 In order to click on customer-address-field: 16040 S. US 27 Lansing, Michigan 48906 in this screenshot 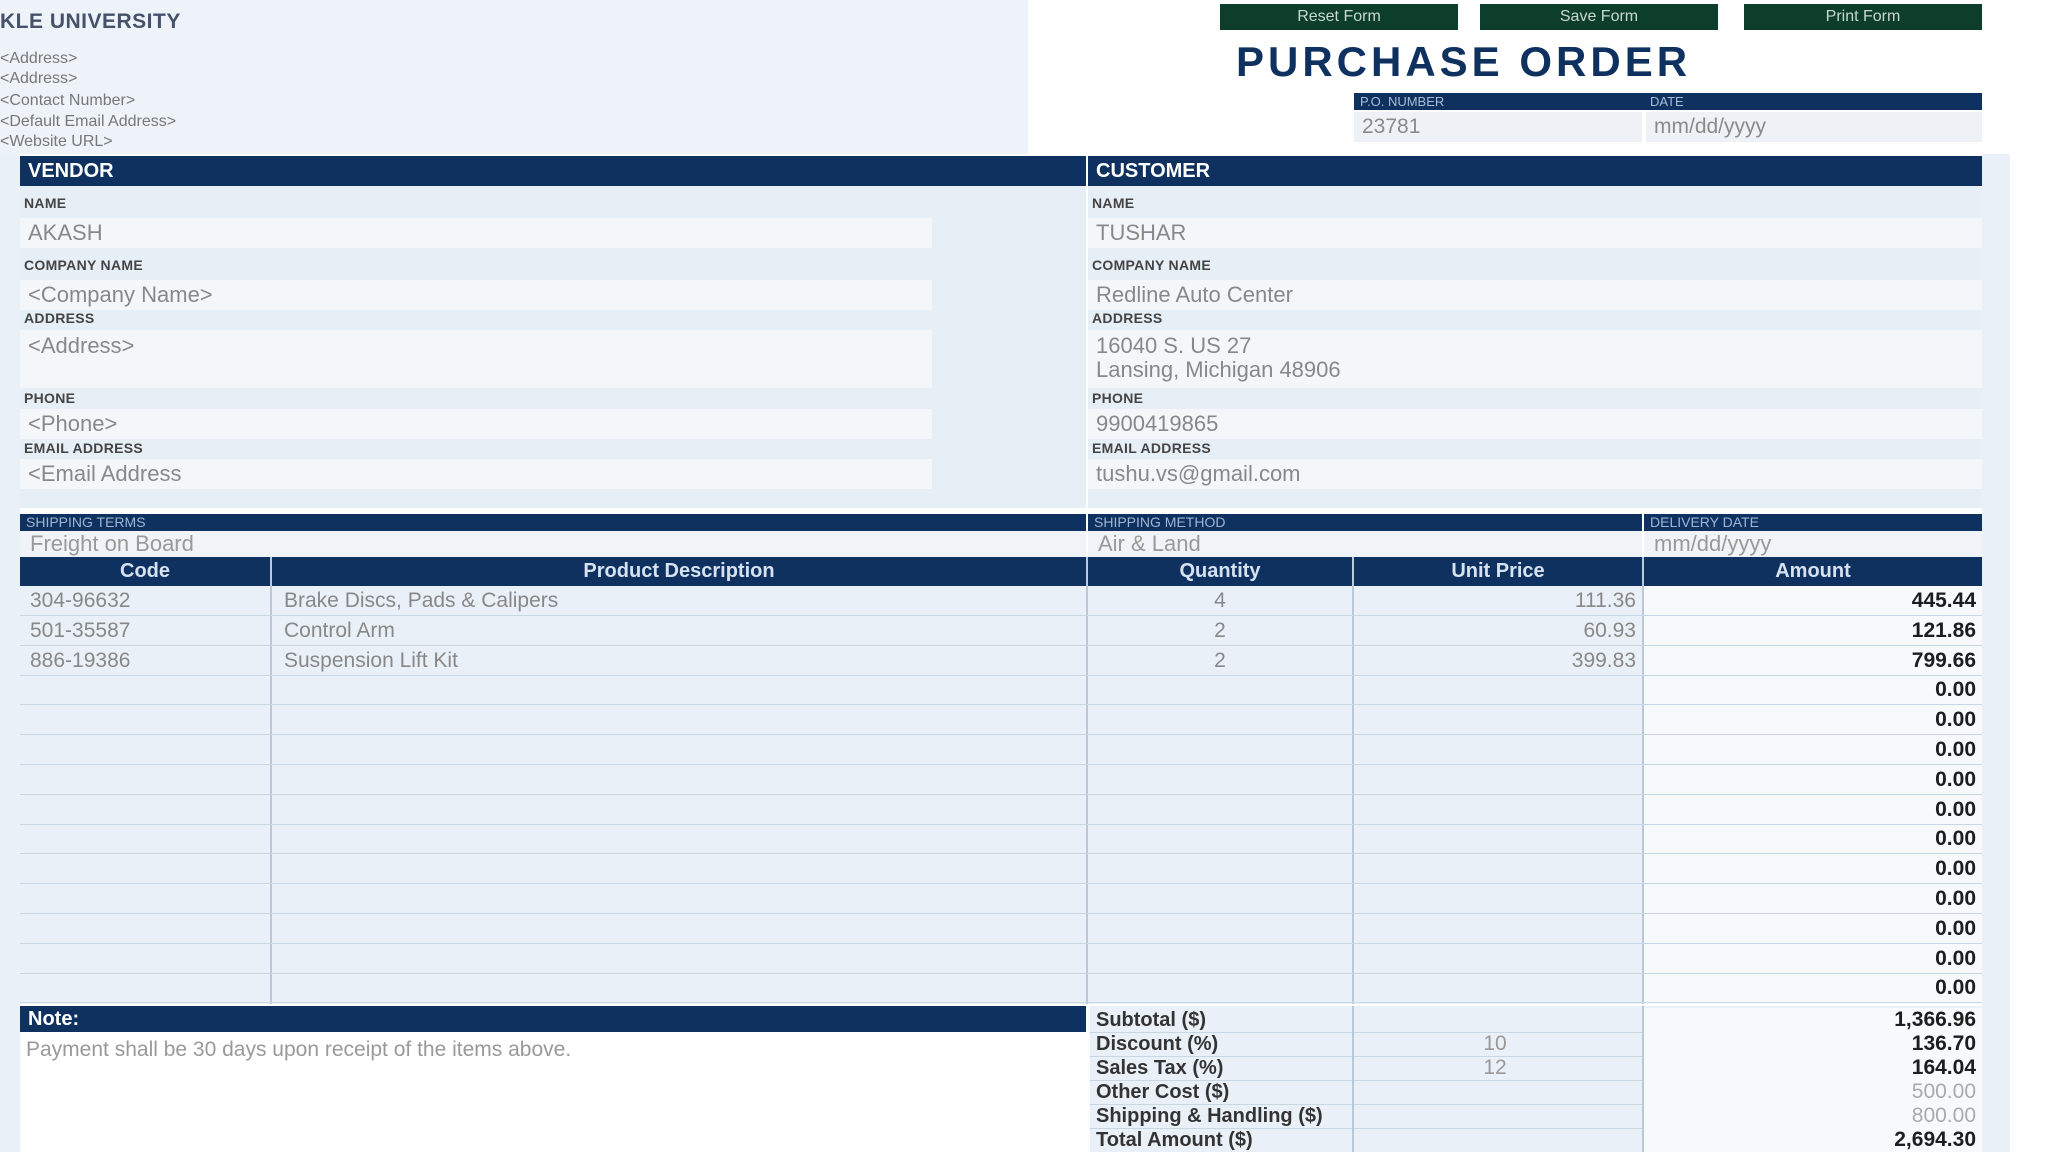, I will do `click(1535, 359)`.